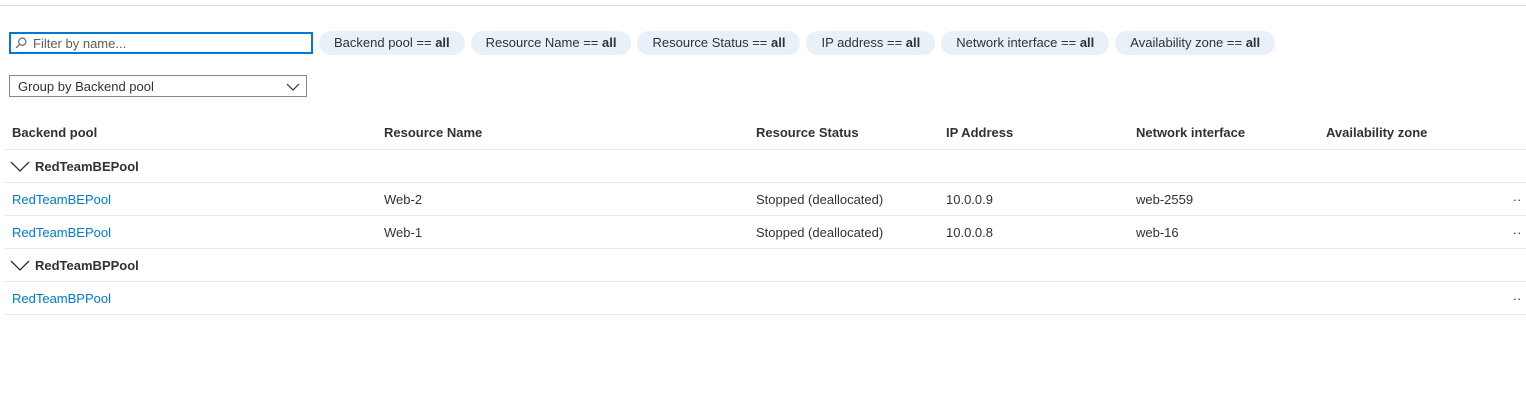 The width and height of the screenshot is (1526, 411). I want to click on network-interface-cell: web-2559, so click(1165, 199).